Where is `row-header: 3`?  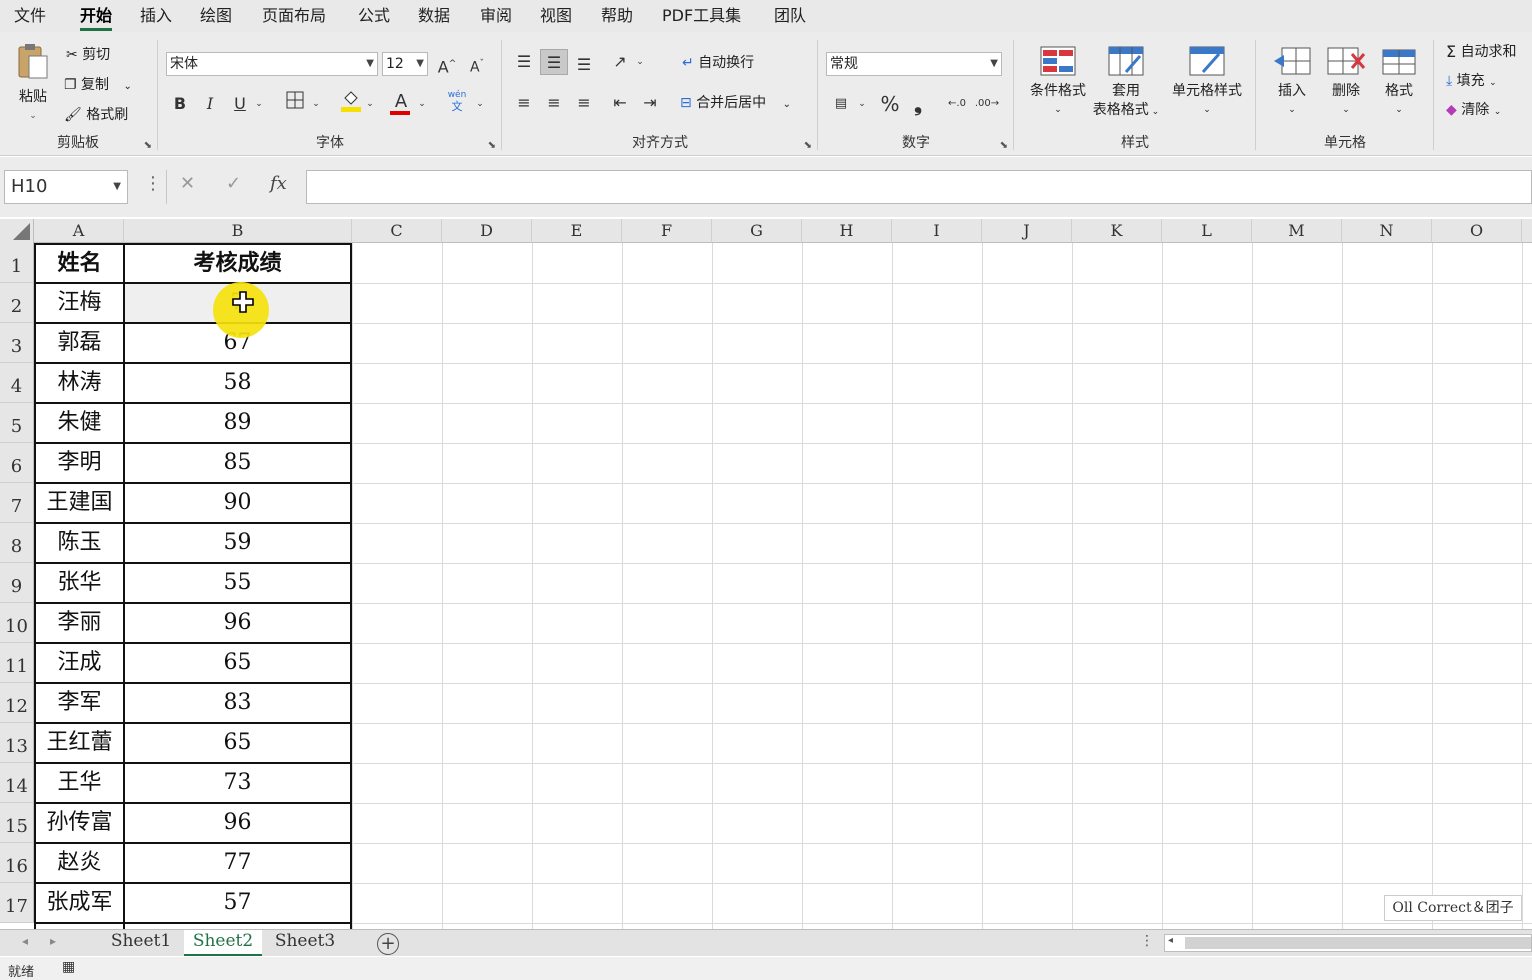
row-header: 3 is located at coordinates (17, 343).